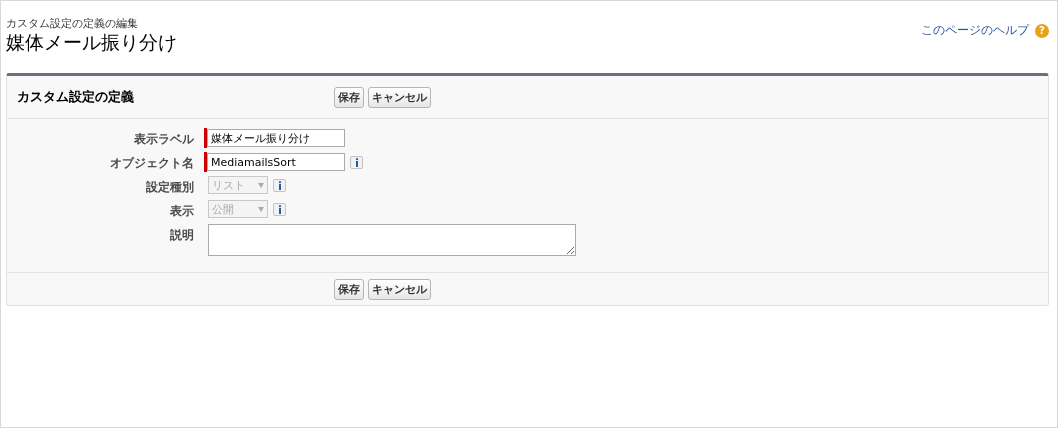  What do you see at coordinates (163, 139) in the screenshot?
I see `field-label: 表示ラベル` at bounding box center [163, 139].